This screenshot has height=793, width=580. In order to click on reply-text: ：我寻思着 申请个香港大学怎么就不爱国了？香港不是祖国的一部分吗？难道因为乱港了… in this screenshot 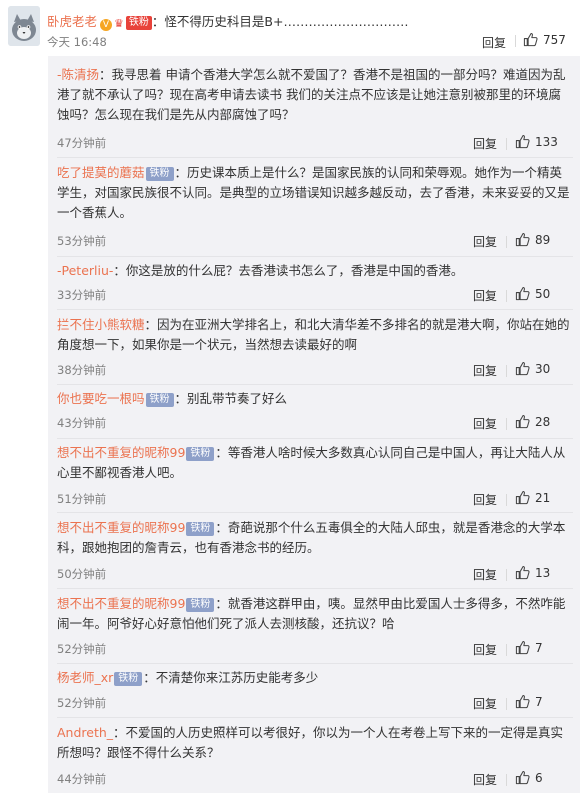, I will do `click(311, 94)`.